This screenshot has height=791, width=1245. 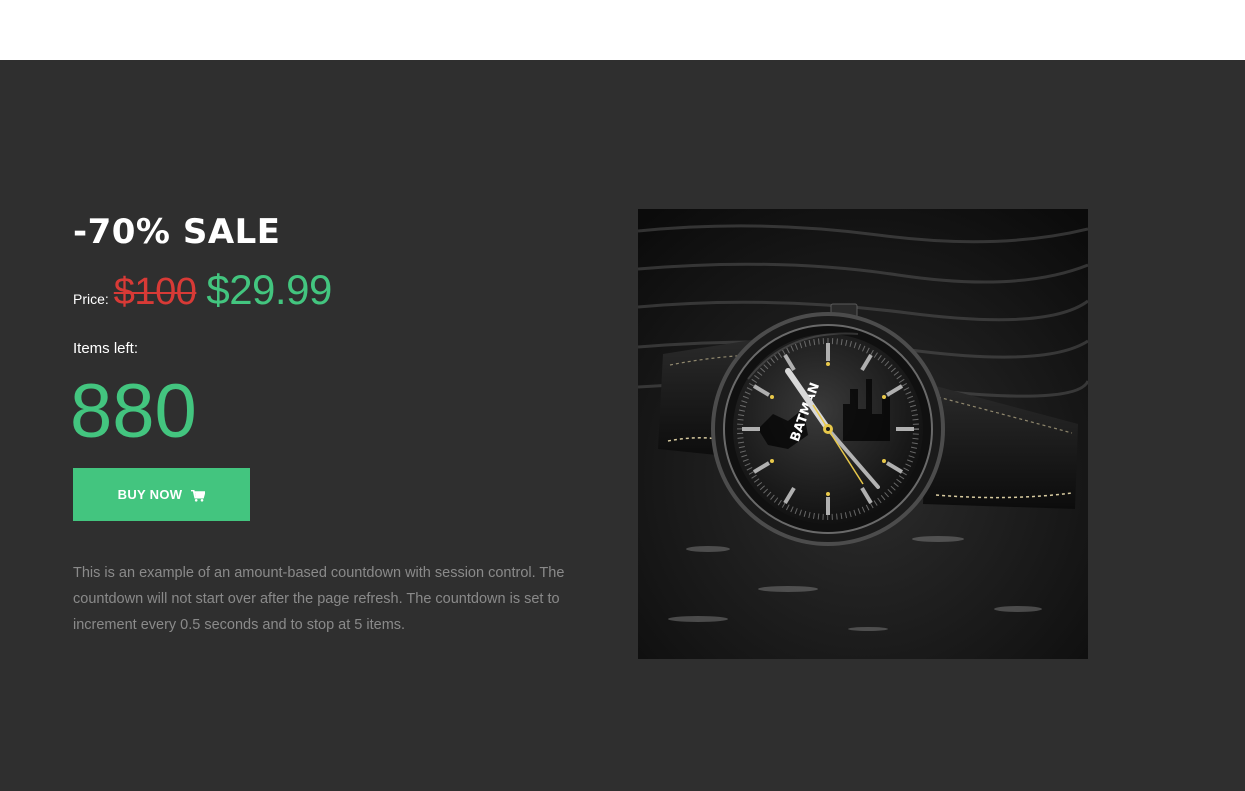 I want to click on cart-icon, so click(x=199, y=495).